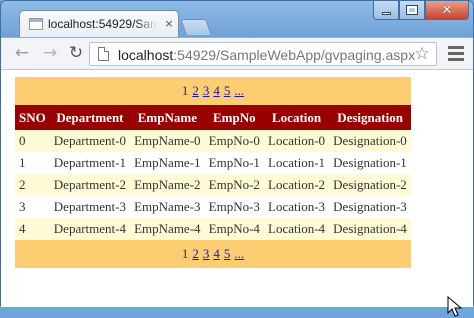  Describe the element at coordinates (167, 117) in the screenshot. I see `column-header: EmpName` at that location.